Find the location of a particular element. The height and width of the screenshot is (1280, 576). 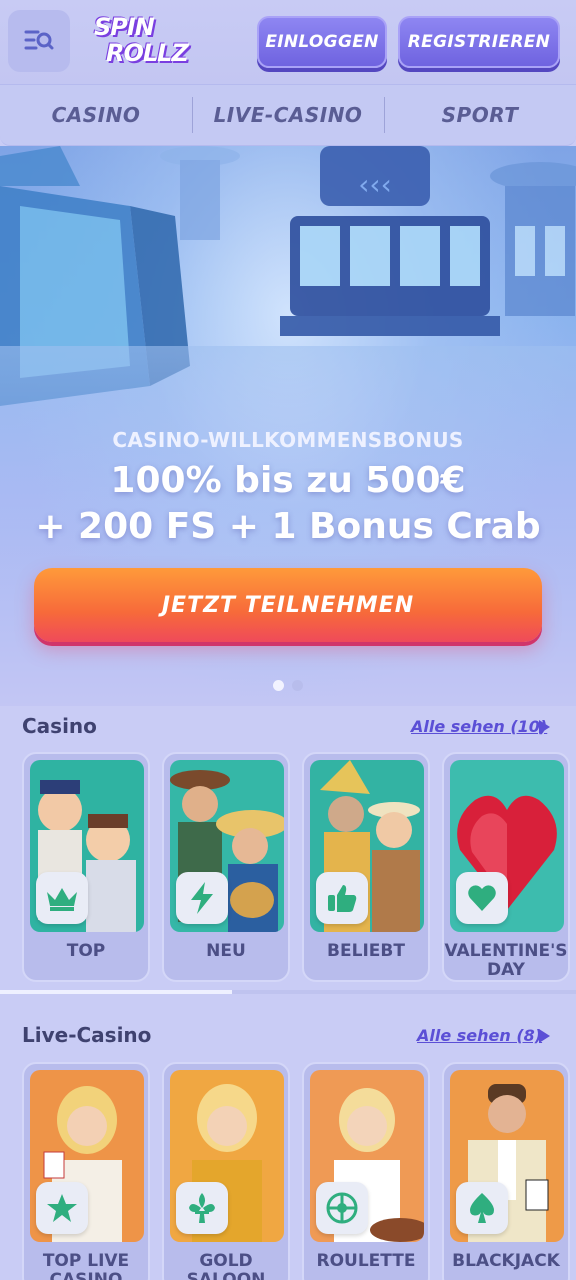

card-label: GOLD SALOON is located at coordinates (226, 1265).